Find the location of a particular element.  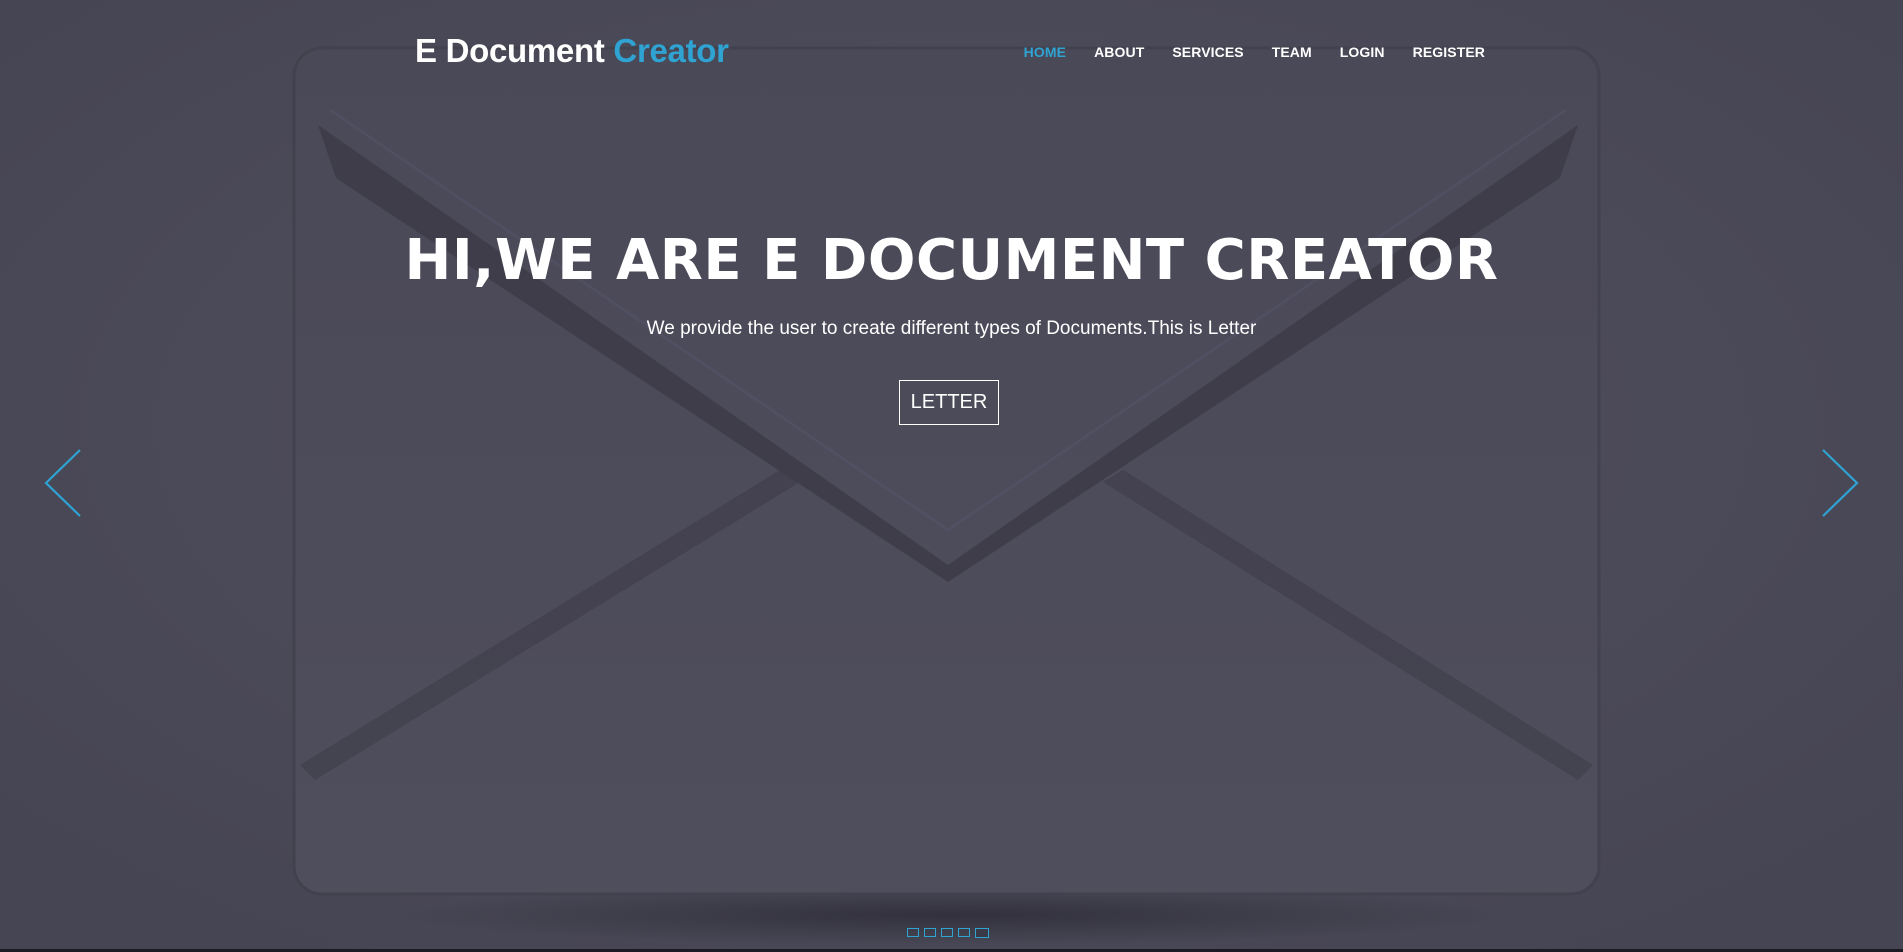

chevron-left-icon is located at coordinates (62, 483).